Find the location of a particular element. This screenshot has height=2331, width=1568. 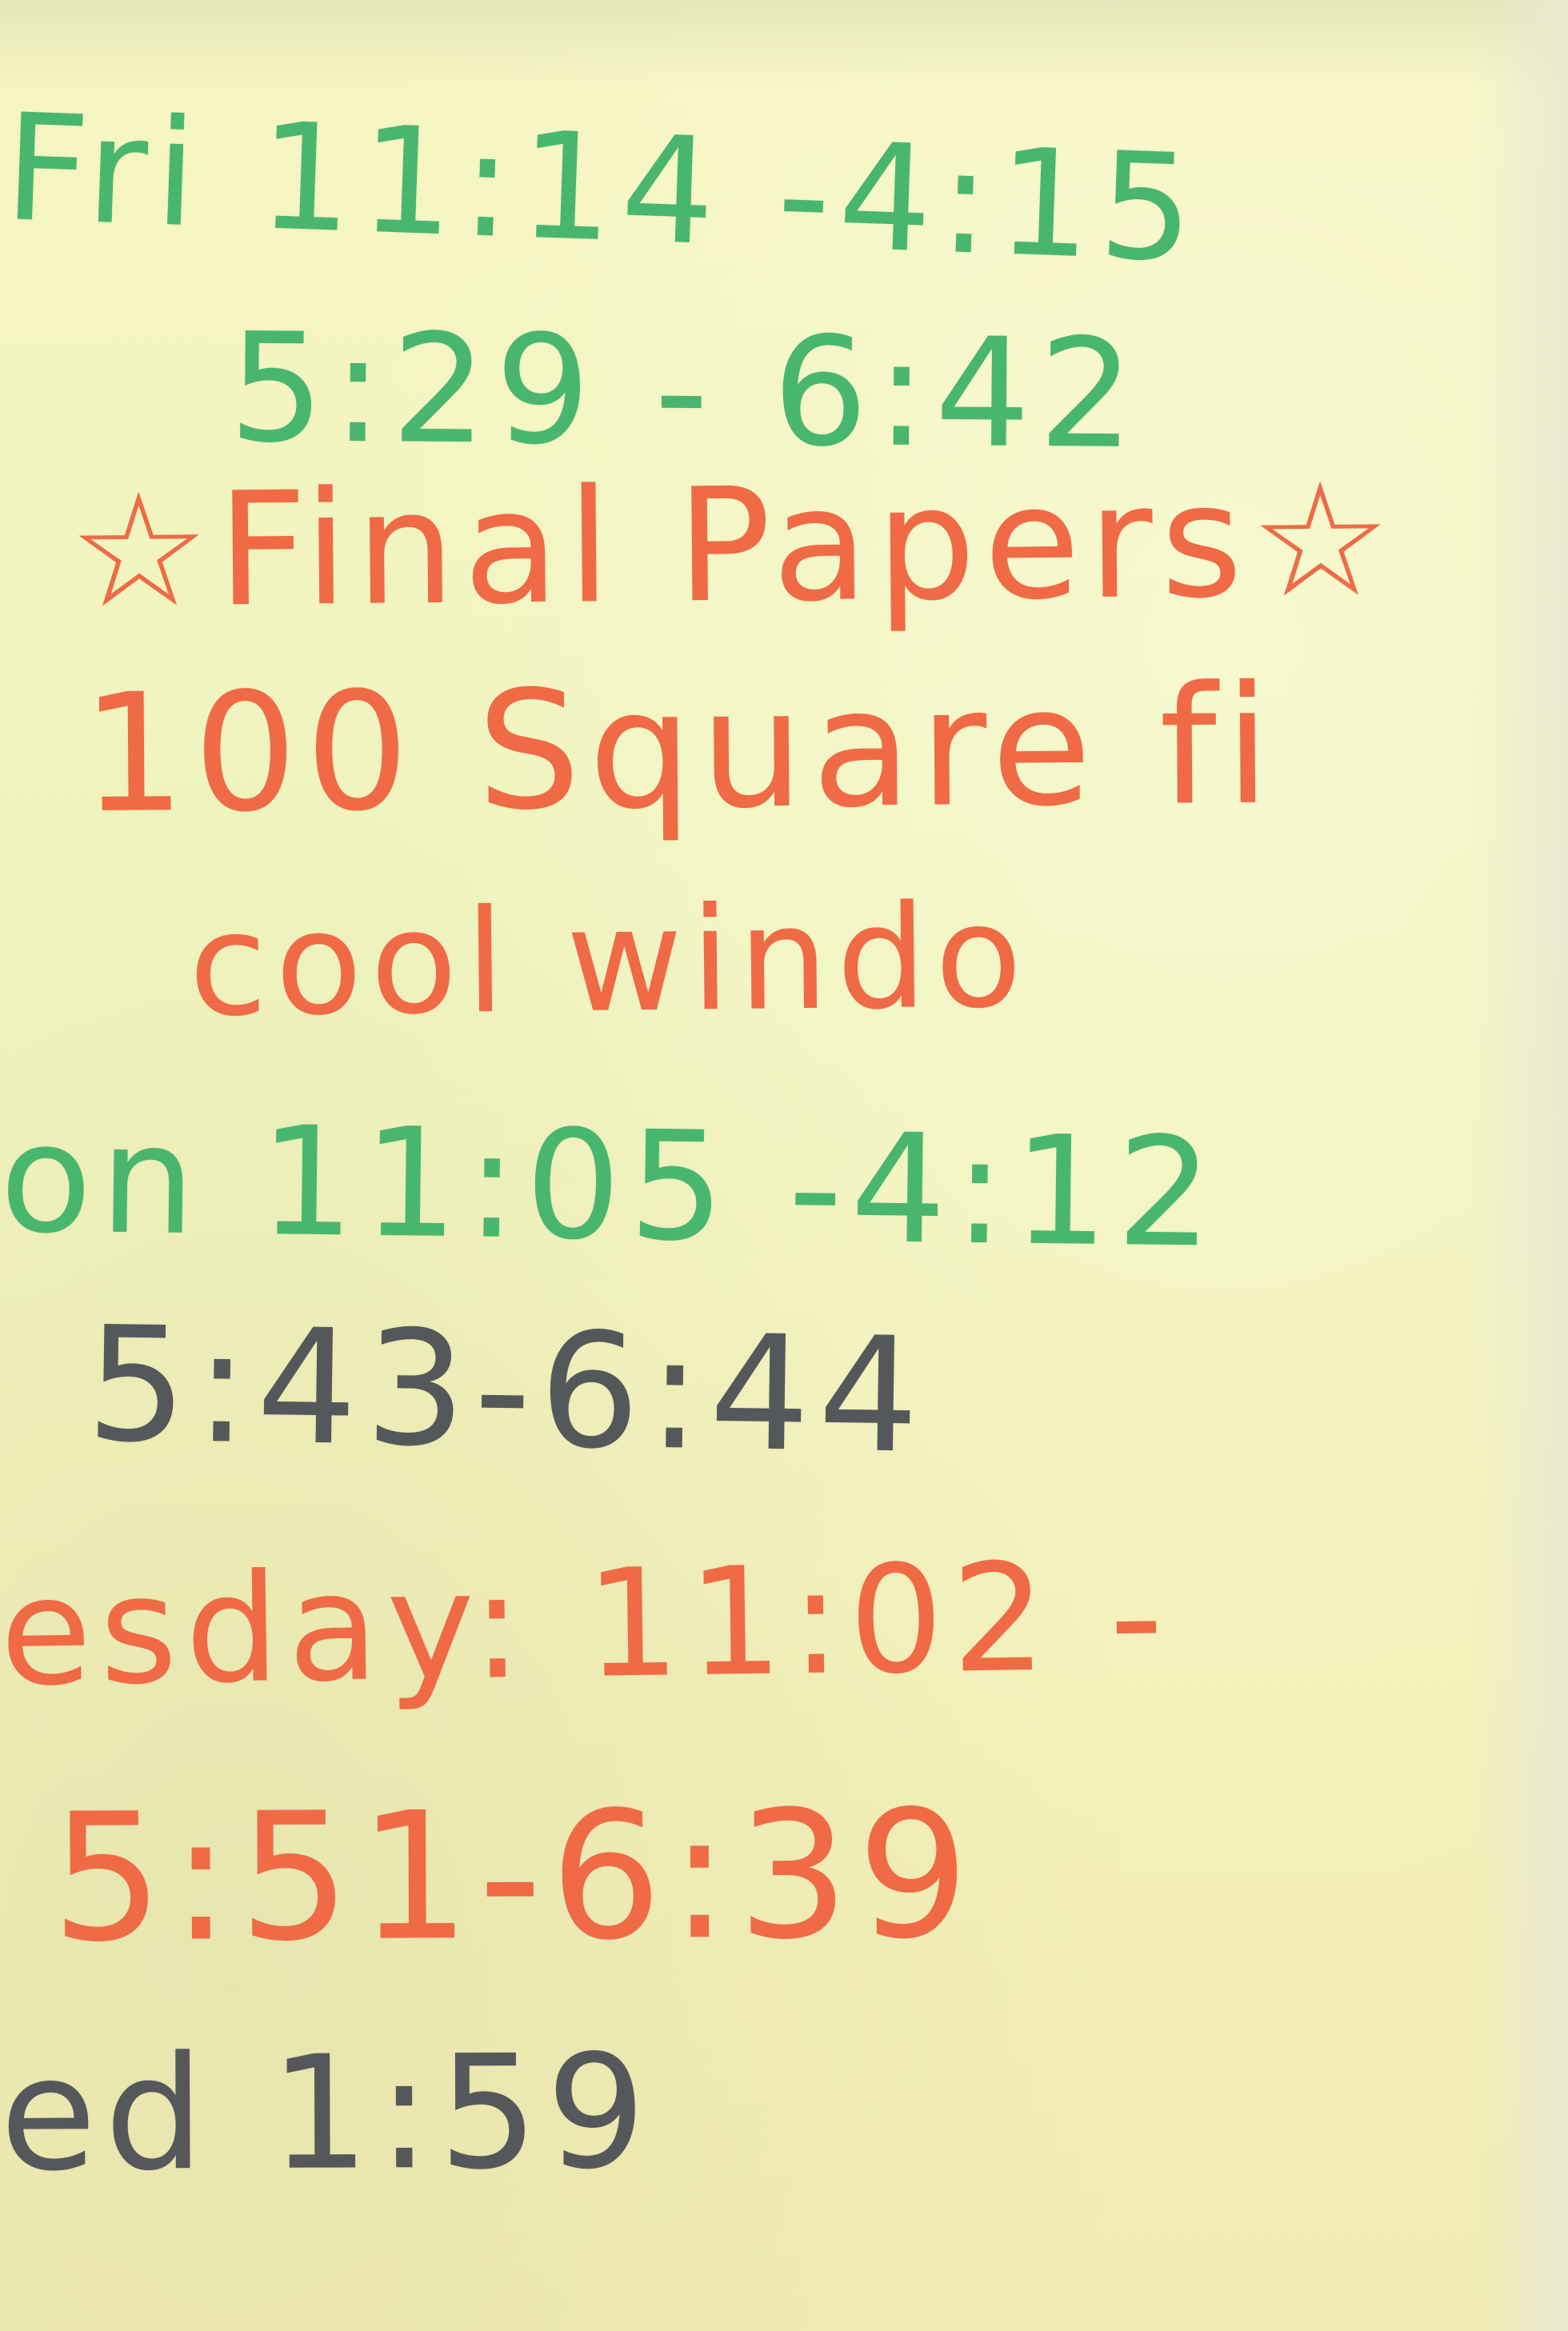

handwritten-line-10: ed 1:59 is located at coordinates (327, 2113).